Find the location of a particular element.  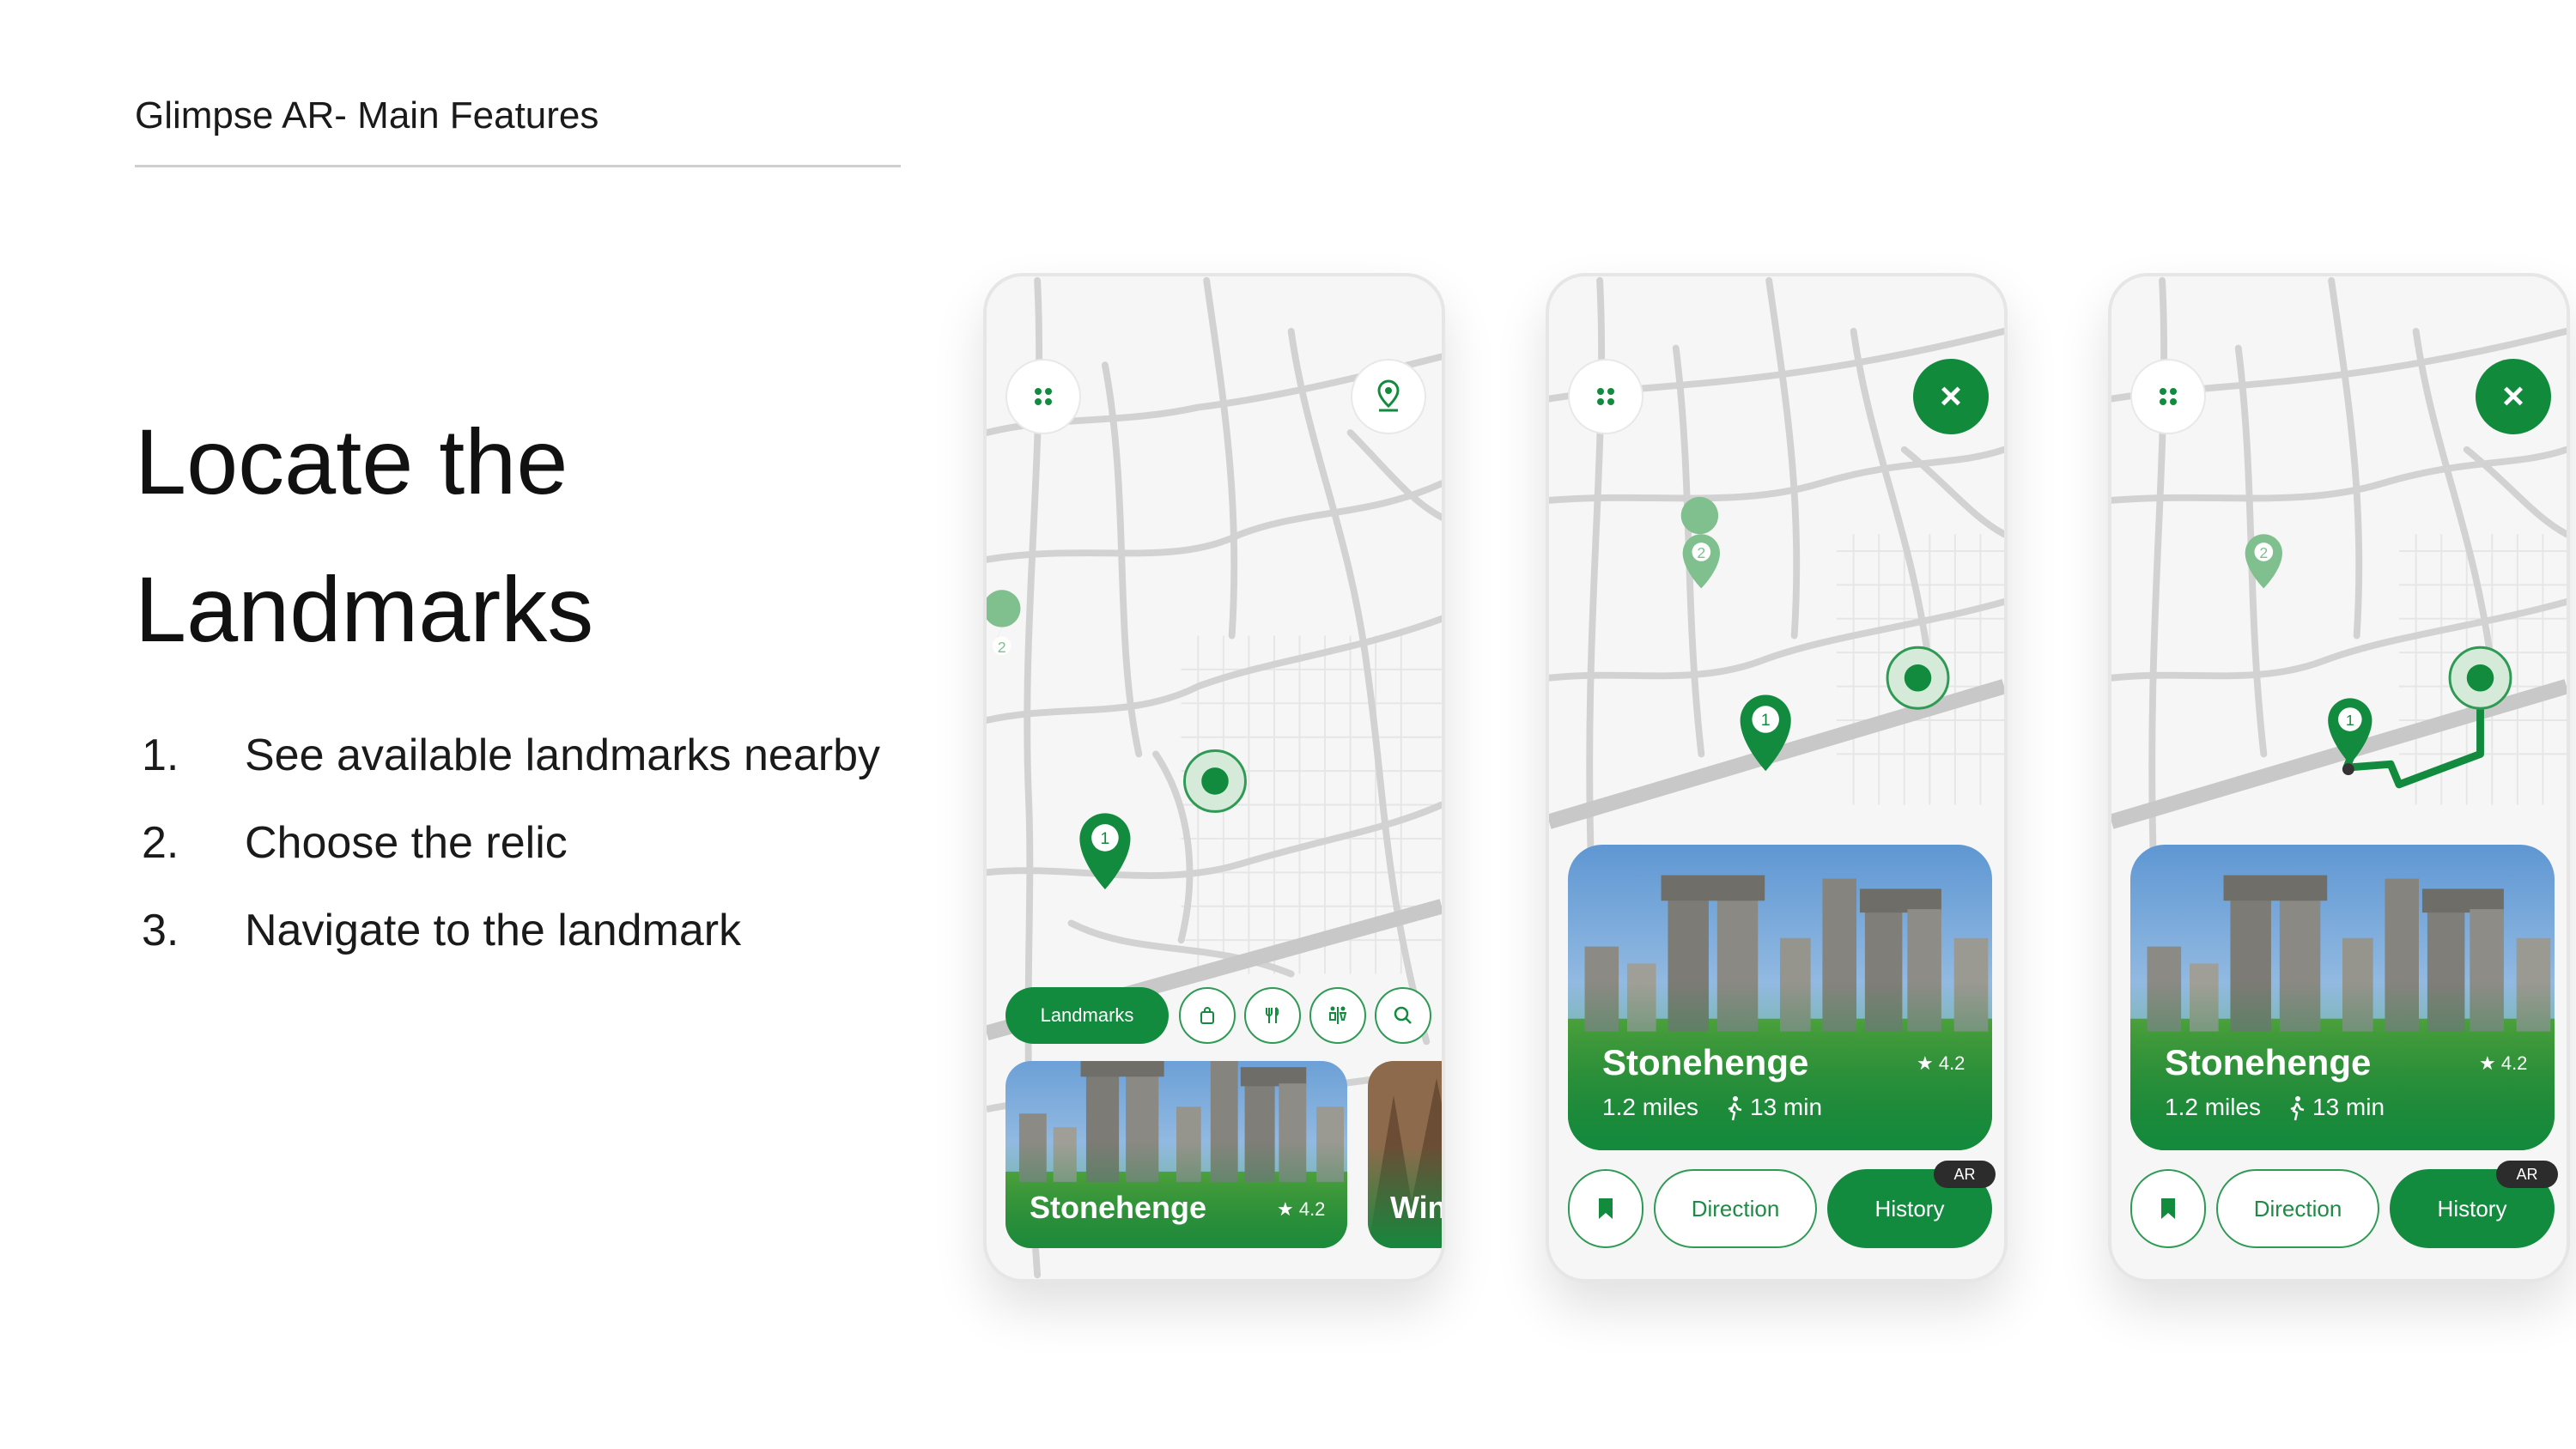

headline: Locate the Landmarks is located at coordinates (521, 535).